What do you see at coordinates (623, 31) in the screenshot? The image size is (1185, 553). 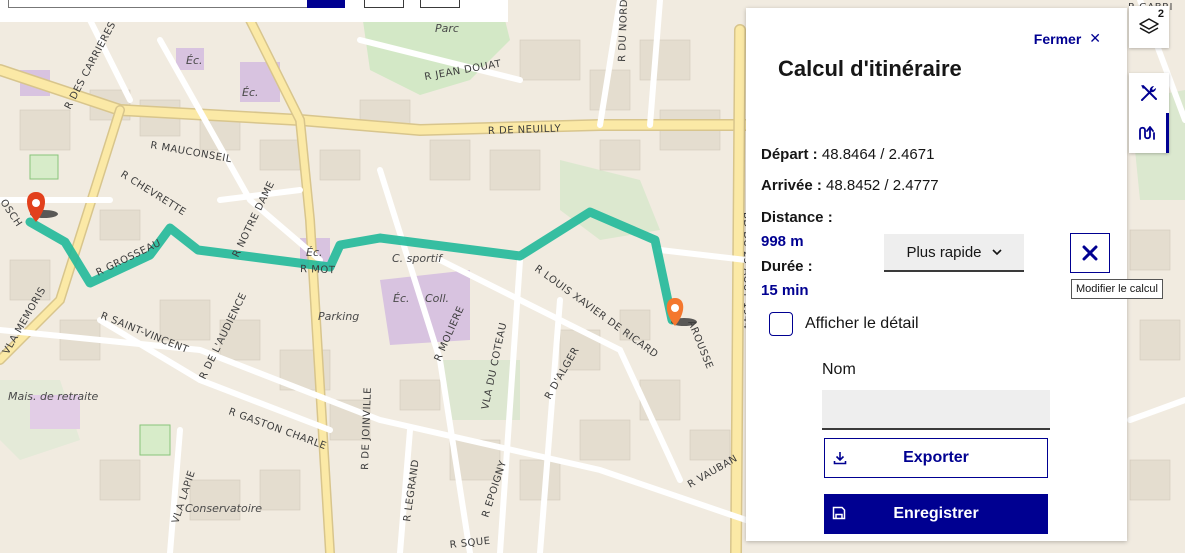 I see `street-label: R DU NORD` at bounding box center [623, 31].